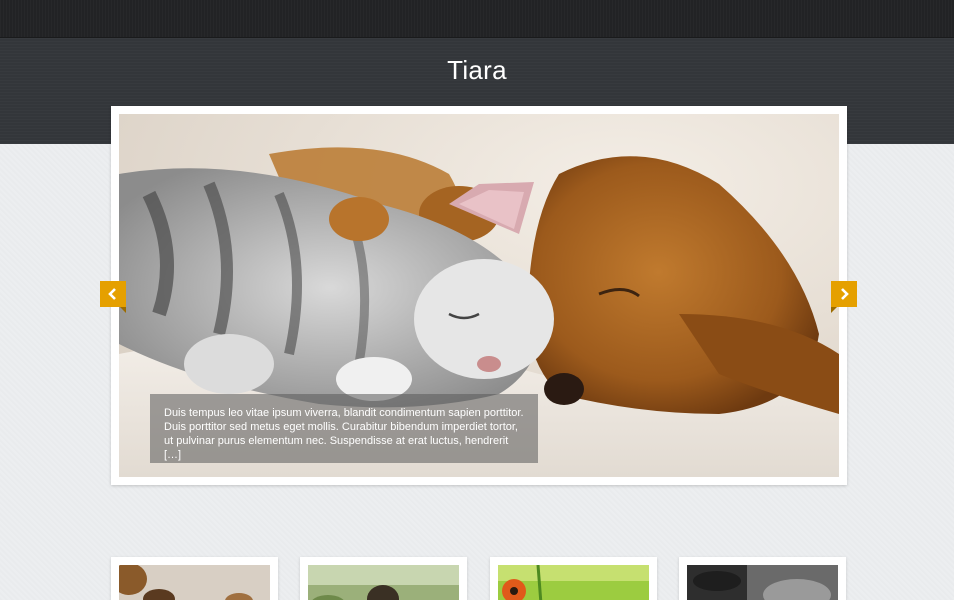  What do you see at coordinates (845, 294) in the screenshot?
I see `chevron-right-icon` at bounding box center [845, 294].